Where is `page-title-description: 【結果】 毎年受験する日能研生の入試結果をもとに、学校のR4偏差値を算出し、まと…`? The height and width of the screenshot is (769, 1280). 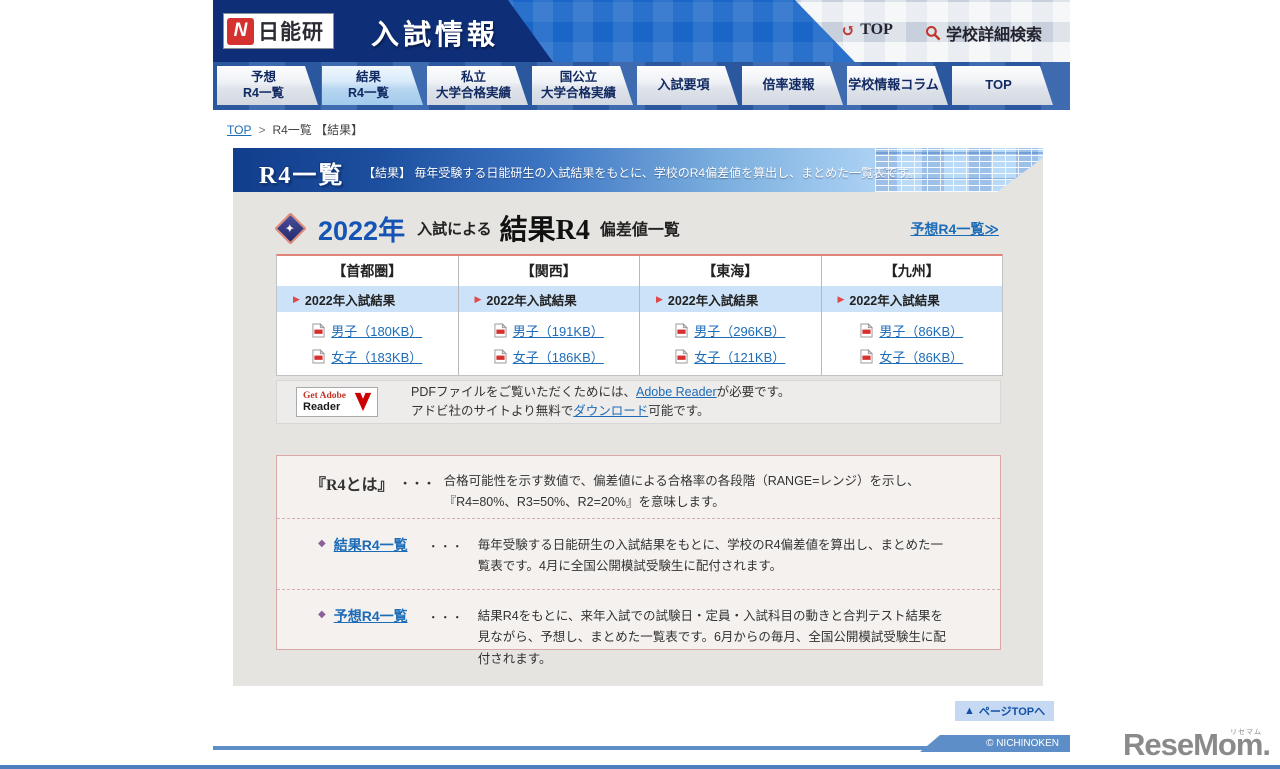
page-title-description: 【結果】 毎年受験する日能研生の入試結果をもとに、学校のR4偏差値を算出し、まと… is located at coordinates (641, 173).